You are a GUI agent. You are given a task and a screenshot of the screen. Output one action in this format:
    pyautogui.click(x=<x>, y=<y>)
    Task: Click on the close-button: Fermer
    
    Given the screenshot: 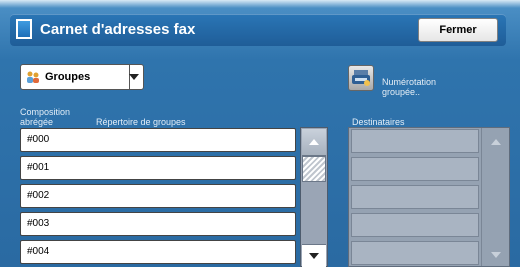 What is the action you would take?
    pyautogui.click(x=458, y=30)
    